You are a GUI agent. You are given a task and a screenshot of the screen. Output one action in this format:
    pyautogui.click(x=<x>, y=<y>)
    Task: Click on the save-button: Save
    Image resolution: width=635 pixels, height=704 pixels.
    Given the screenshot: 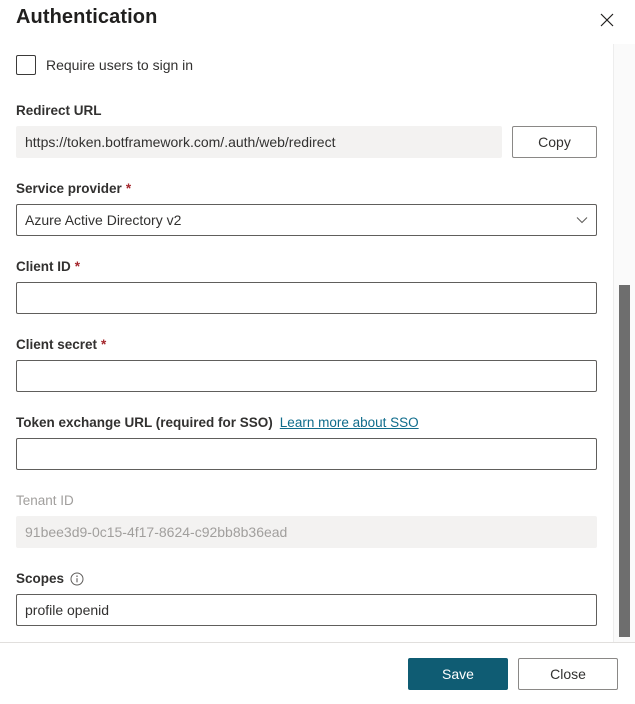 What is the action you would take?
    pyautogui.click(x=458, y=674)
    